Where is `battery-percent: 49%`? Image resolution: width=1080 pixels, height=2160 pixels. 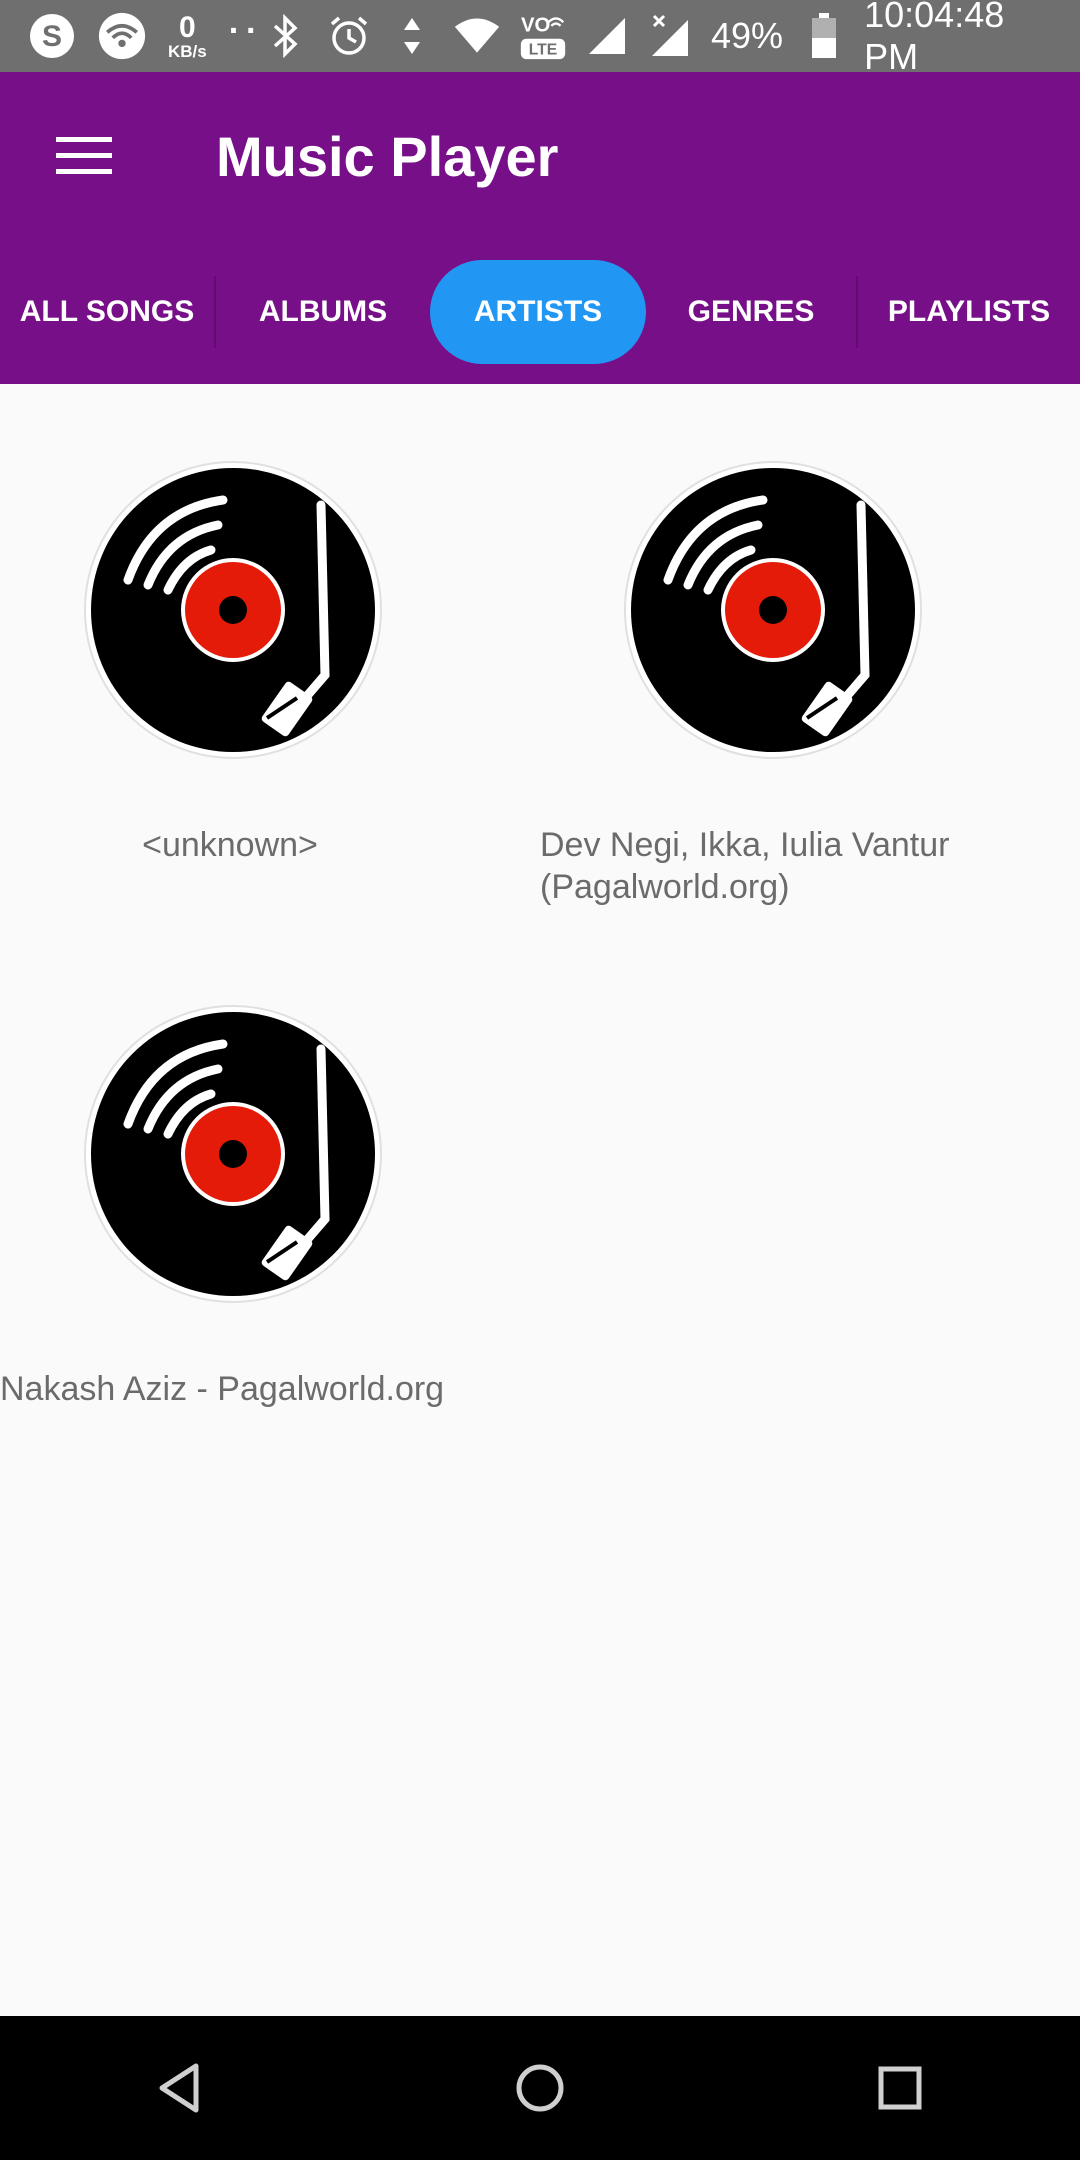 battery-percent: 49% is located at coordinates (746, 35).